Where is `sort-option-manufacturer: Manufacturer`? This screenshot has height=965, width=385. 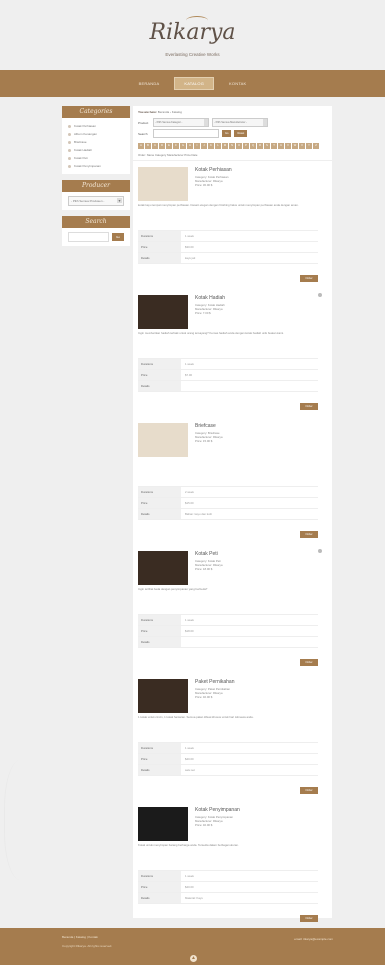 sort-option-manufacturer: Manufacturer is located at coordinates (175, 155).